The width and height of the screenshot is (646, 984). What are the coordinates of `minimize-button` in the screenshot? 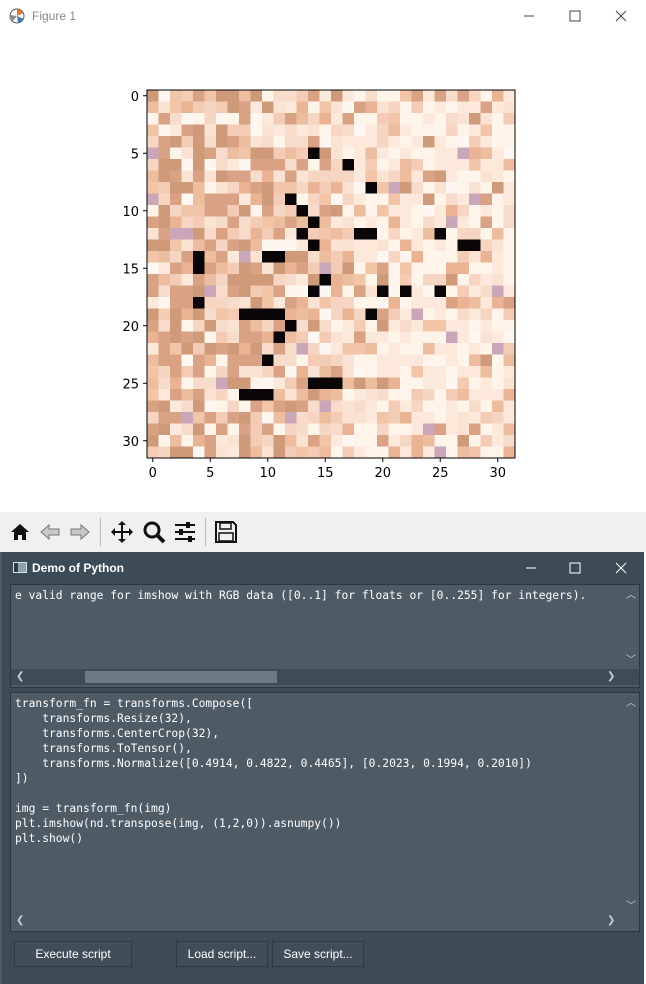 It's located at (529, 16).